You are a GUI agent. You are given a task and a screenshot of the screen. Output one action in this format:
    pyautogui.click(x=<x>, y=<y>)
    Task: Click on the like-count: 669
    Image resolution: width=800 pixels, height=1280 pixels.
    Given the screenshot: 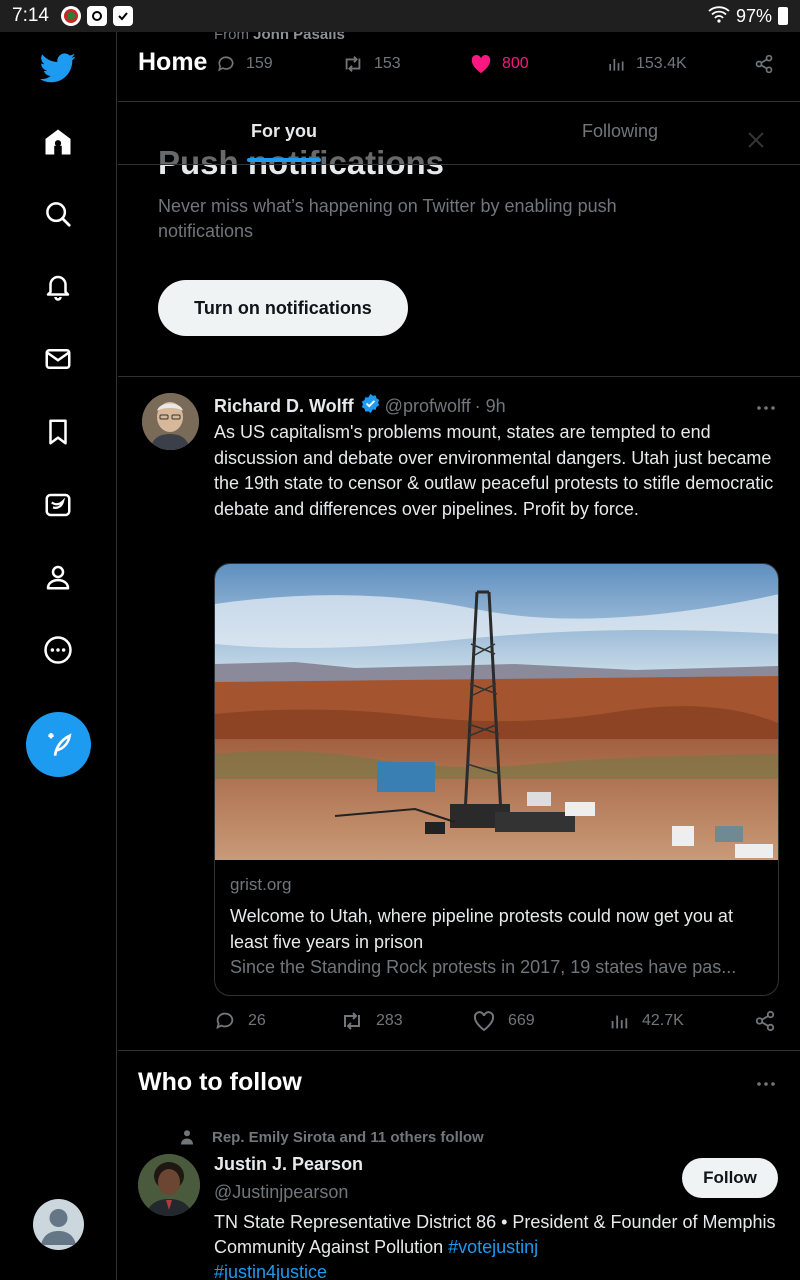 What is the action you would take?
    pyautogui.click(x=521, y=1020)
    